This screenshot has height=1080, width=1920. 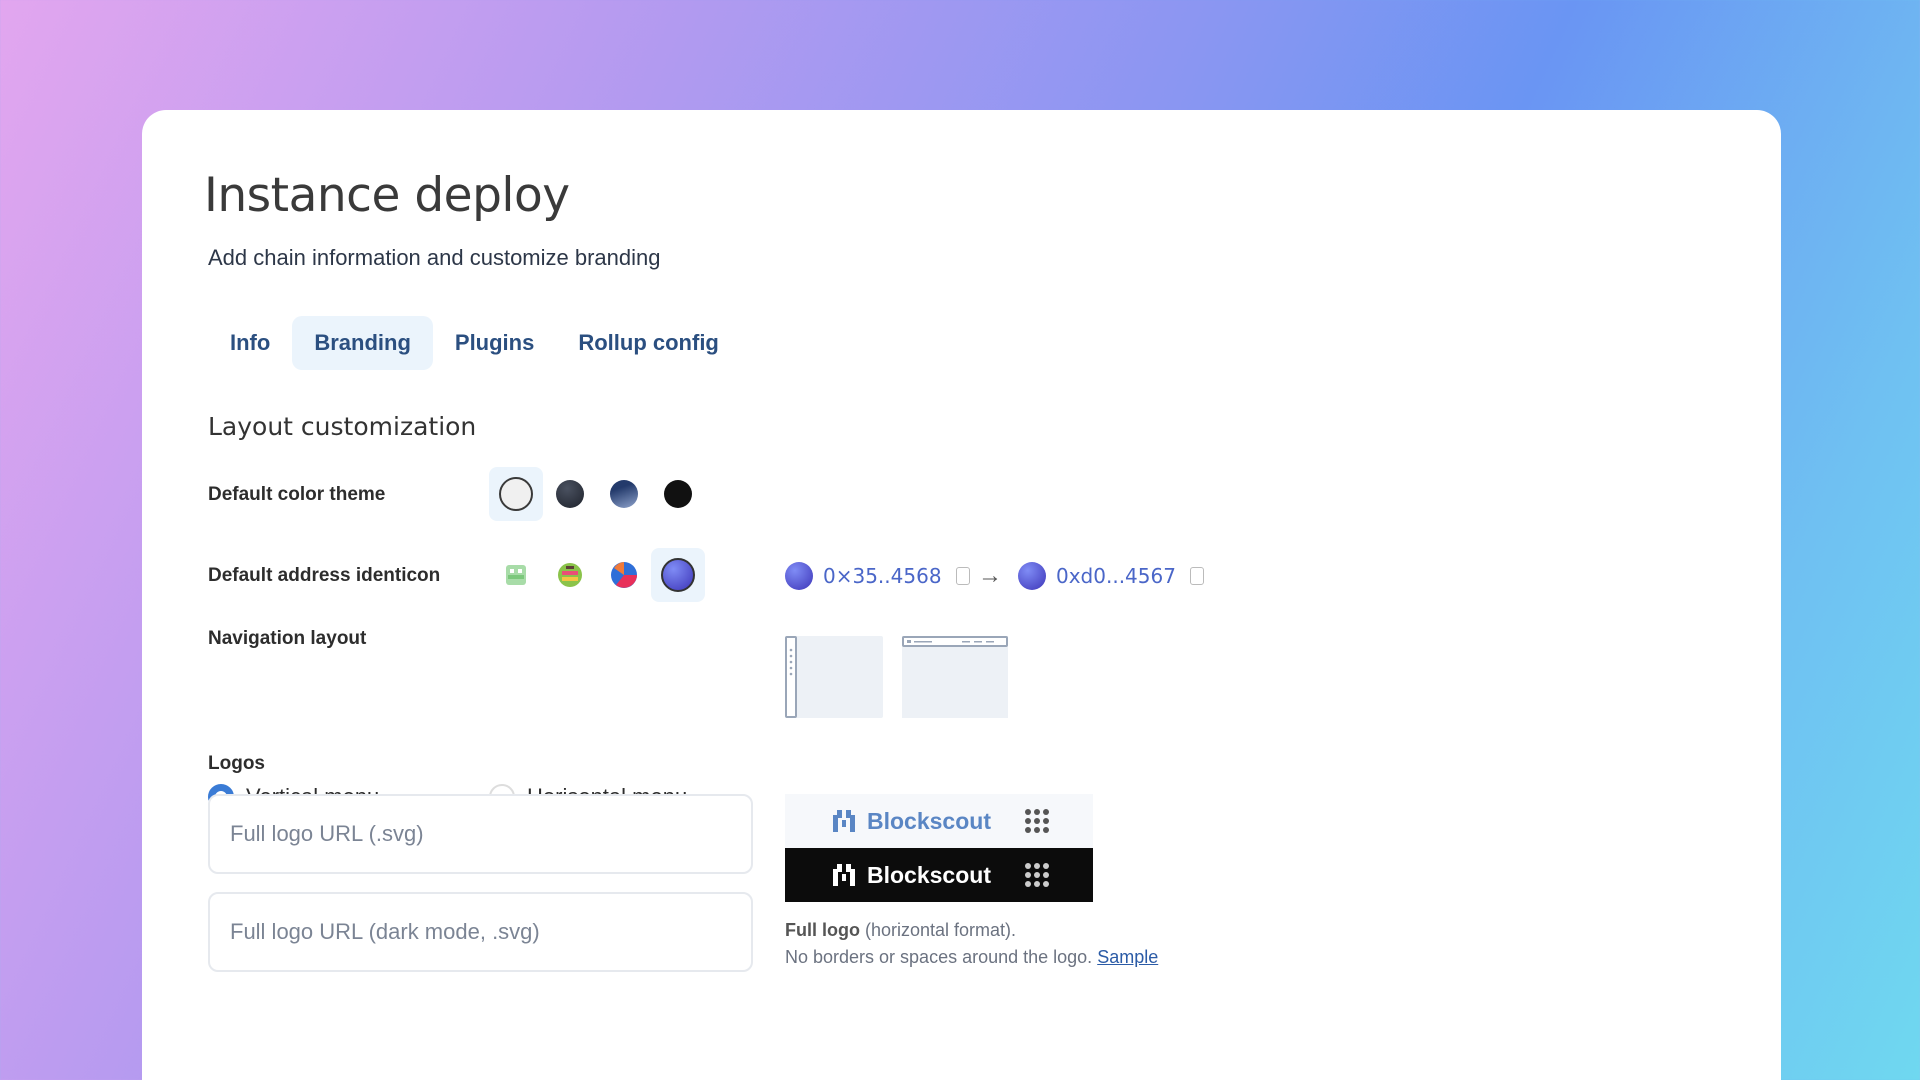 What do you see at coordinates (287, 638) in the screenshot?
I see `navigation-layout-label: Navigation layout` at bounding box center [287, 638].